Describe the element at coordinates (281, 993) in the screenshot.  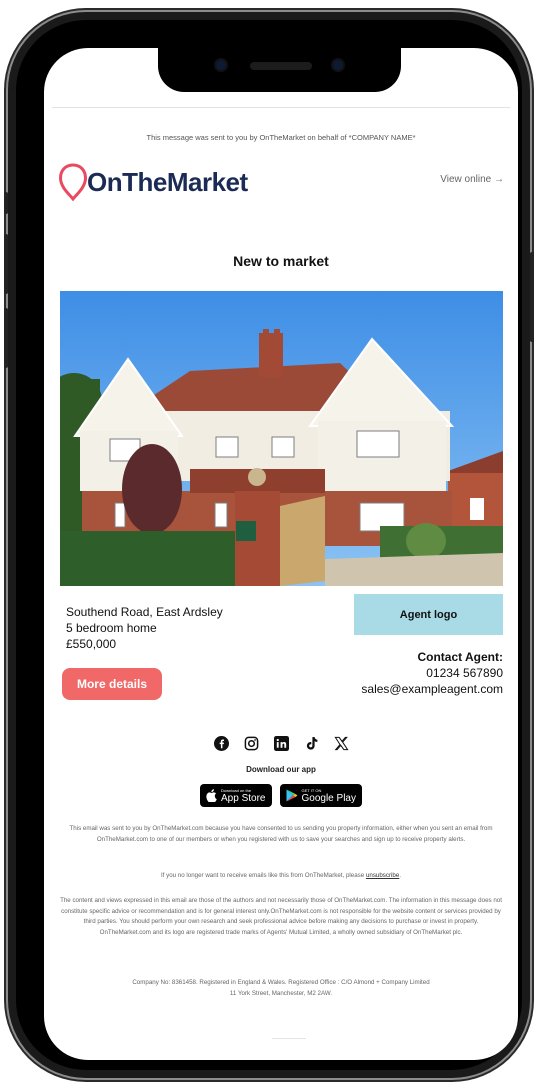
I see `company-line-2: 11 York Street, Manchester, M2 2AW.` at that location.